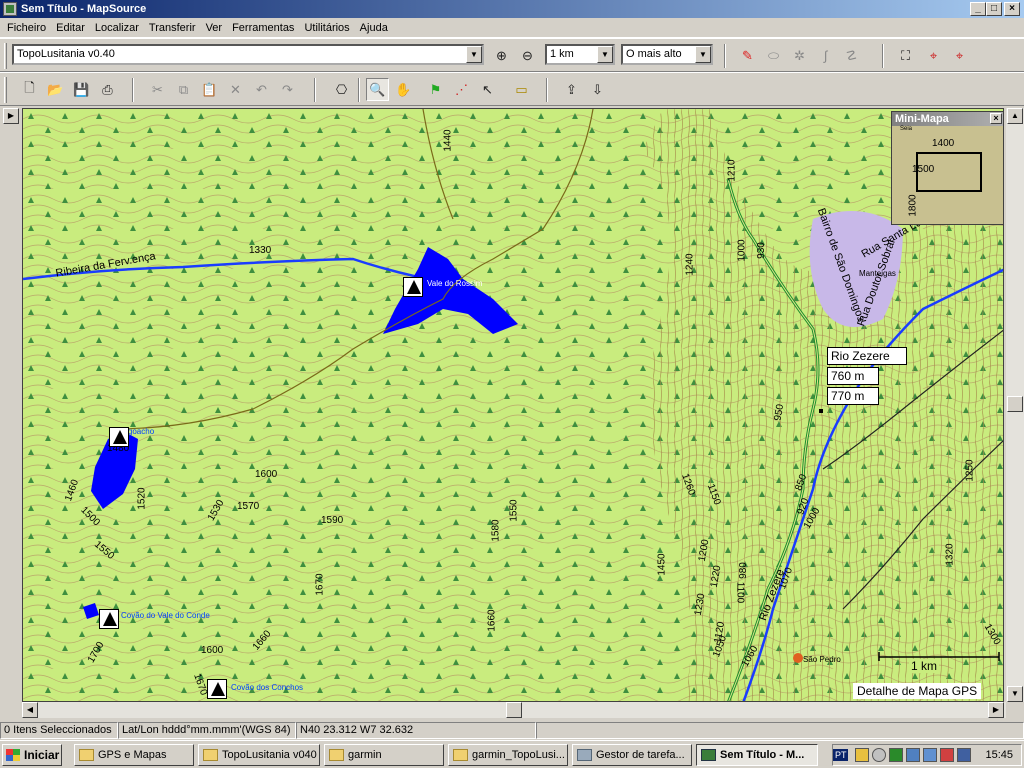 The height and width of the screenshot is (768, 1024). I want to click on cut-icon: ✂, so click(157, 89).